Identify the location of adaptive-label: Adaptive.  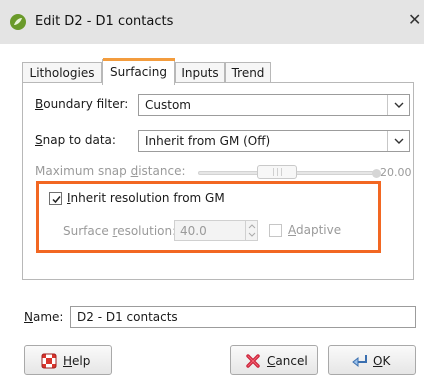
(315, 230).